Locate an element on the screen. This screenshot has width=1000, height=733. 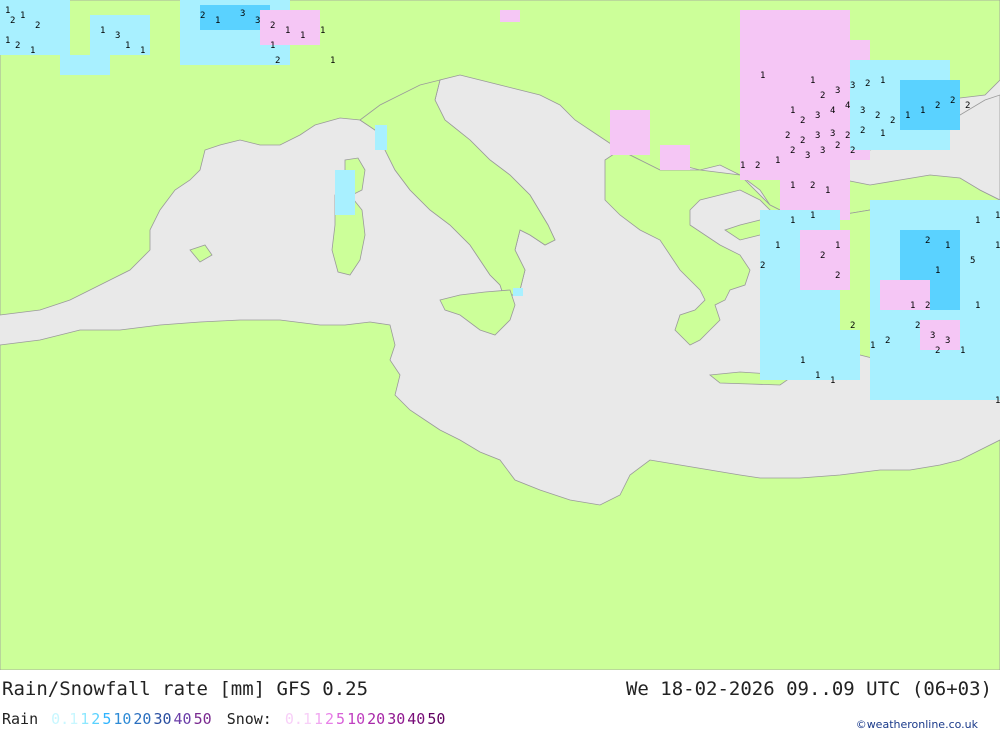
rain-legend-values: 0.1 1 2 5 10 20 30 40 50 is located at coordinates (132, 719).